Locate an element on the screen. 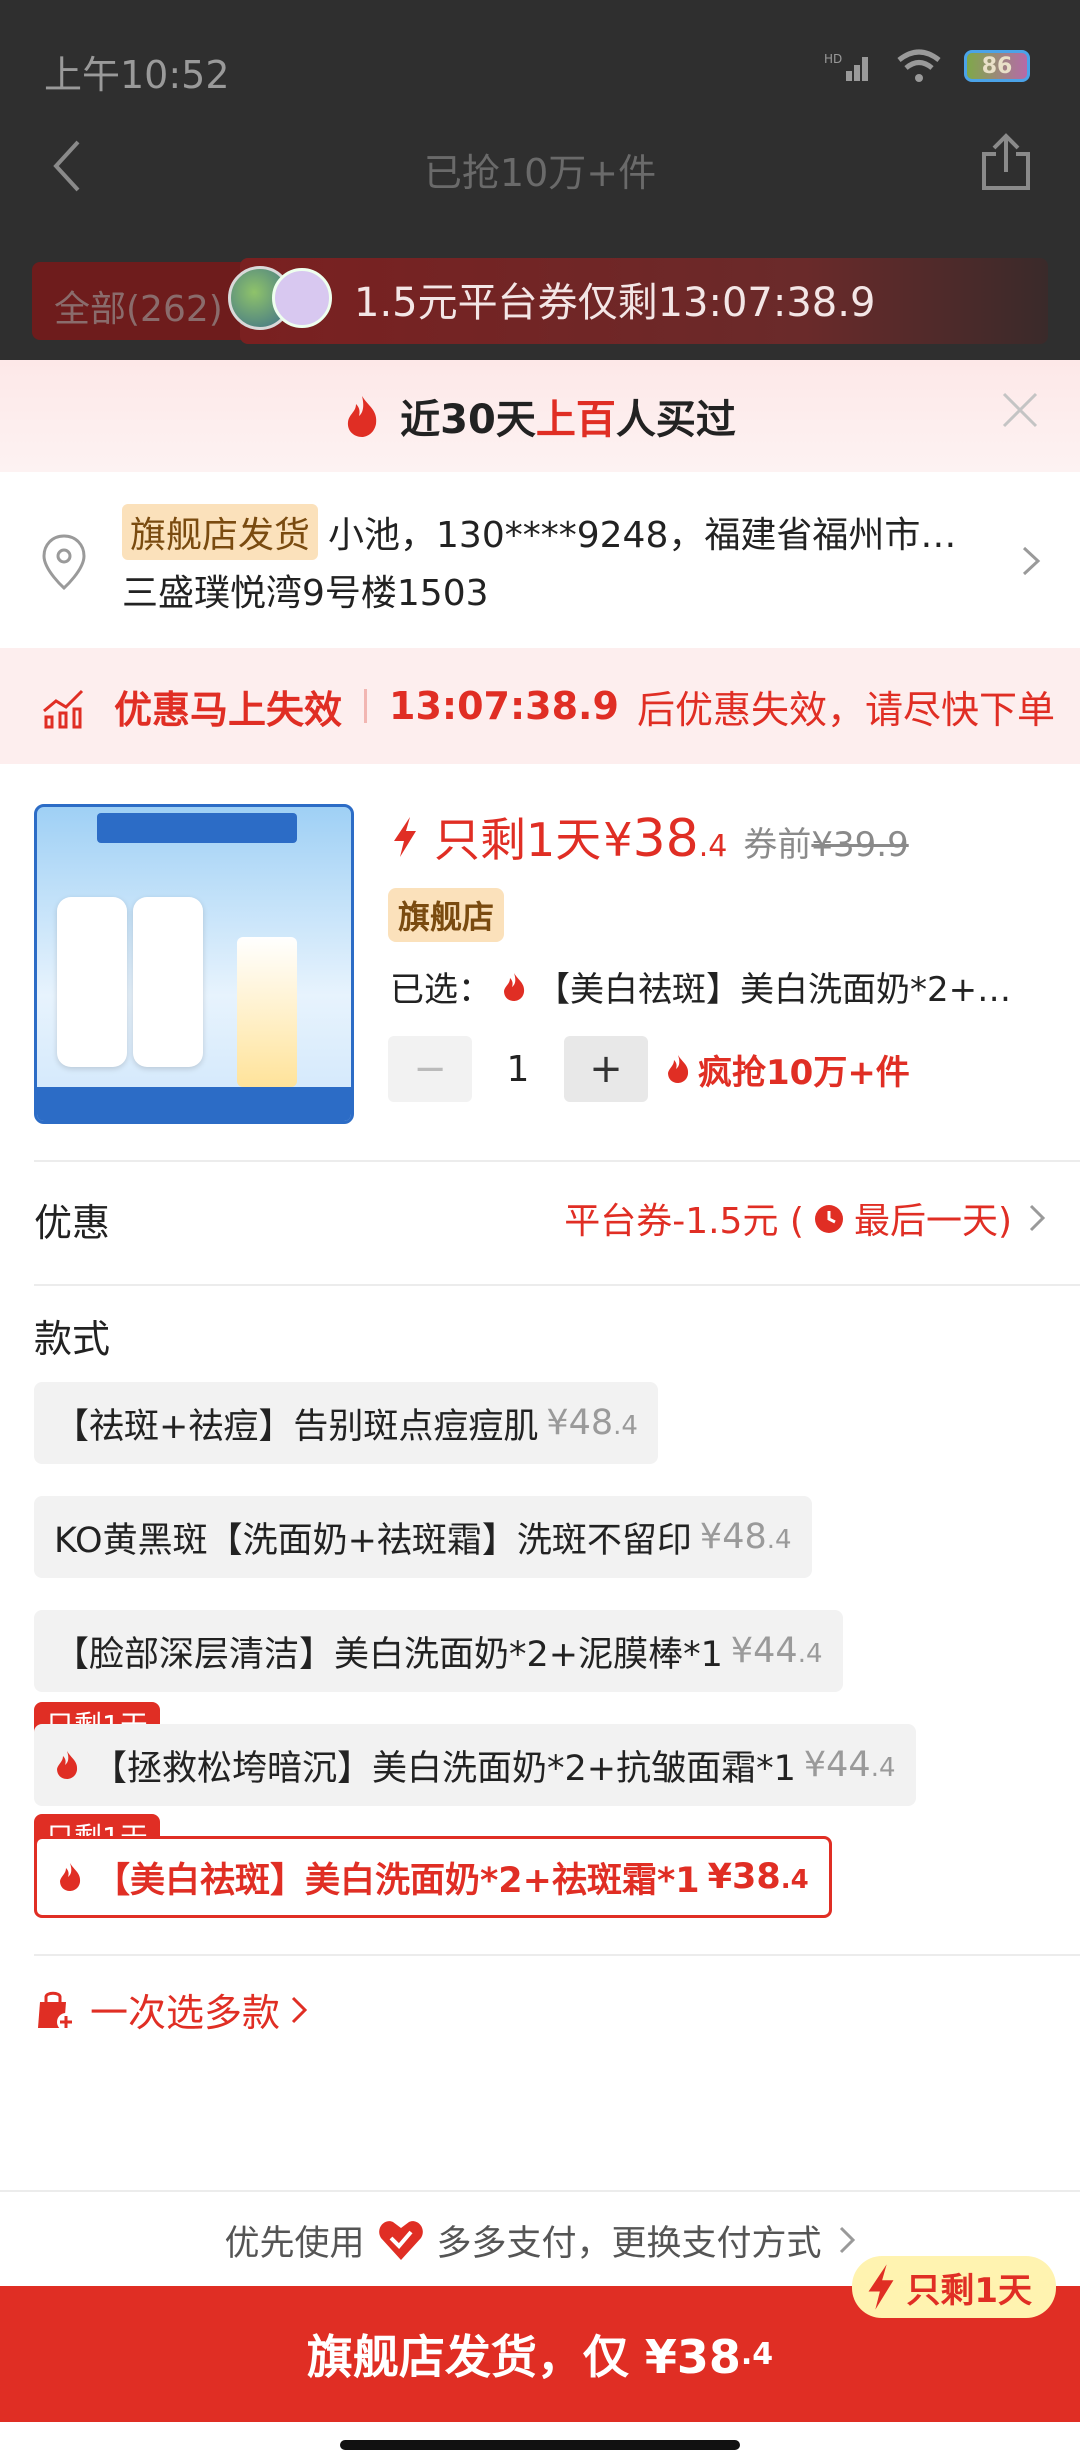 This screenshot has height=2460, width=1080. address-line-2: 三盛璞悦湾9号楼1503 is located at coordinates (305, 593).